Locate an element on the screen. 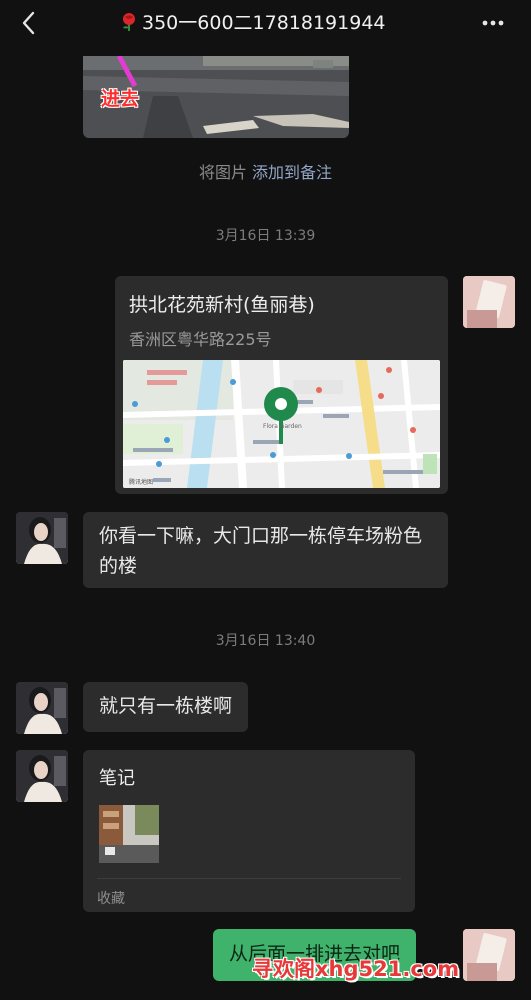 The height and width of the screenshot is (1000, 531). note-divider is located at coordinates (249, 878).